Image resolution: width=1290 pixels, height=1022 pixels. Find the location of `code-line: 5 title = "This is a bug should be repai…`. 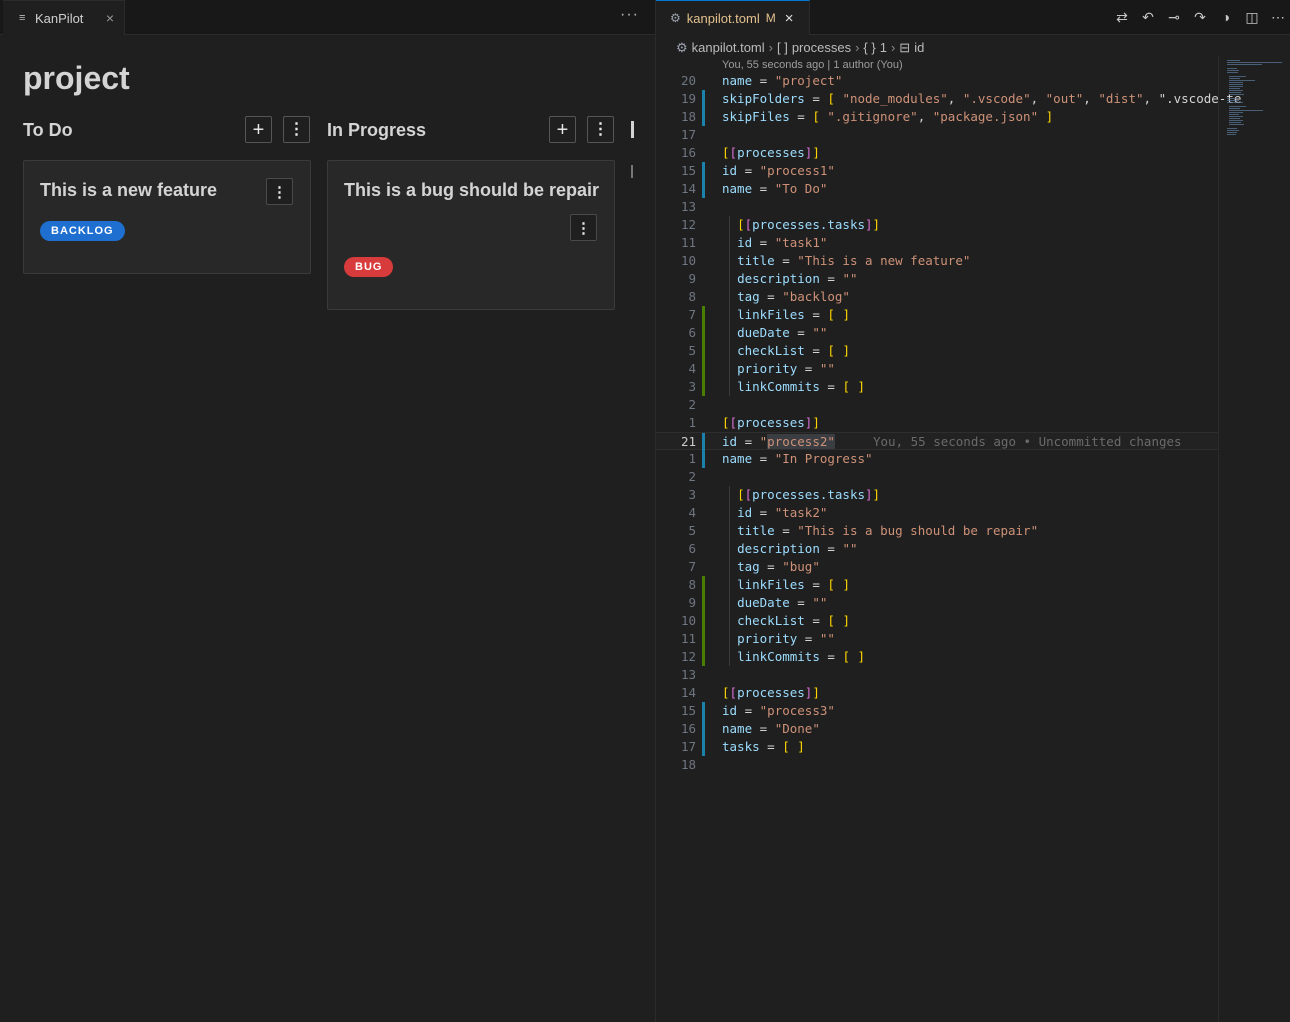

code-line: 5 title = "This is a bug should be repai… is located at coordinates (937, 531).